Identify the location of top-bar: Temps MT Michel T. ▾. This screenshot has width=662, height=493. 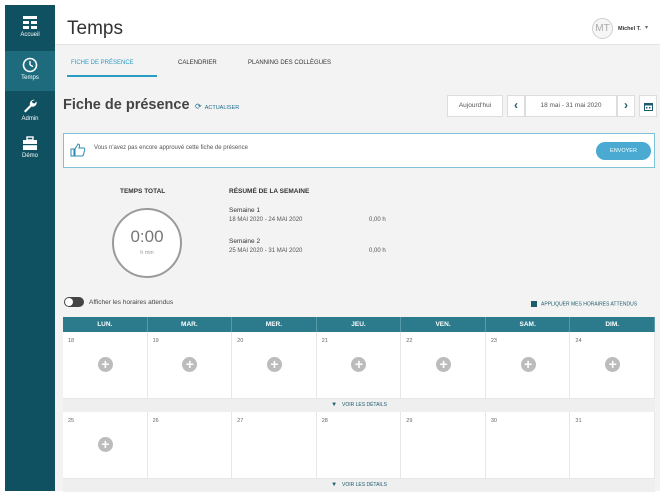
(357, 25).